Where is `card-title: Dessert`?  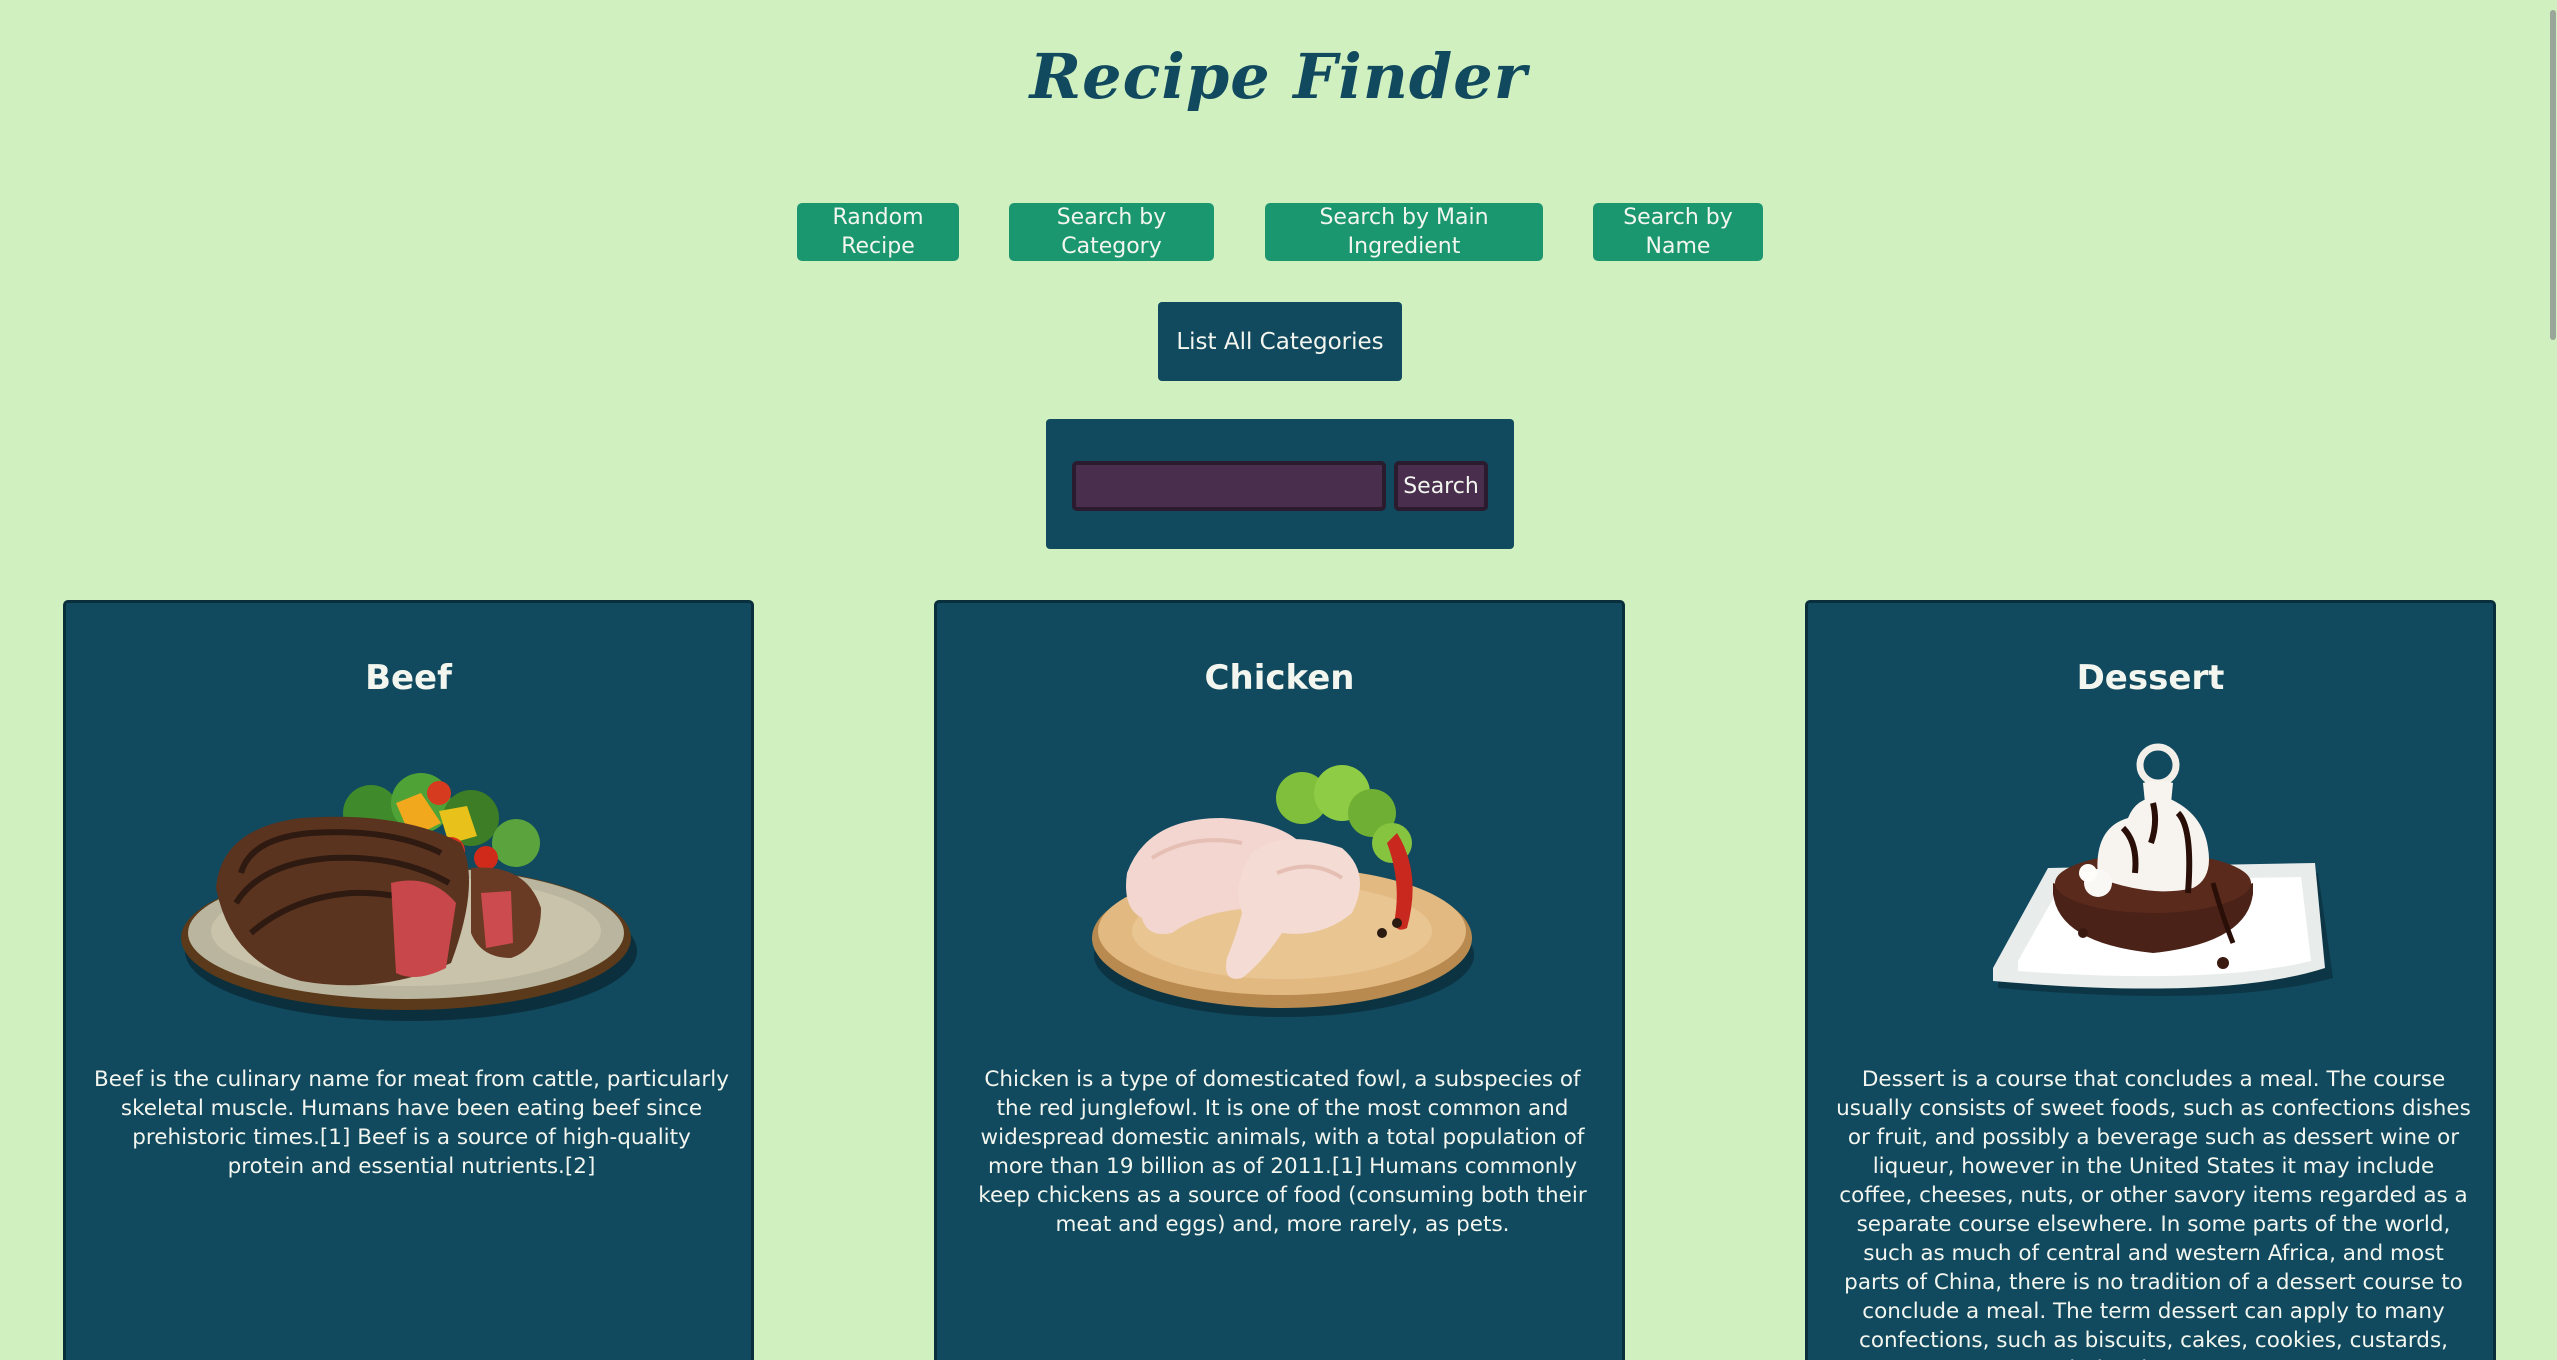
card-title: Dessert is located at coordinates (2150, 678).